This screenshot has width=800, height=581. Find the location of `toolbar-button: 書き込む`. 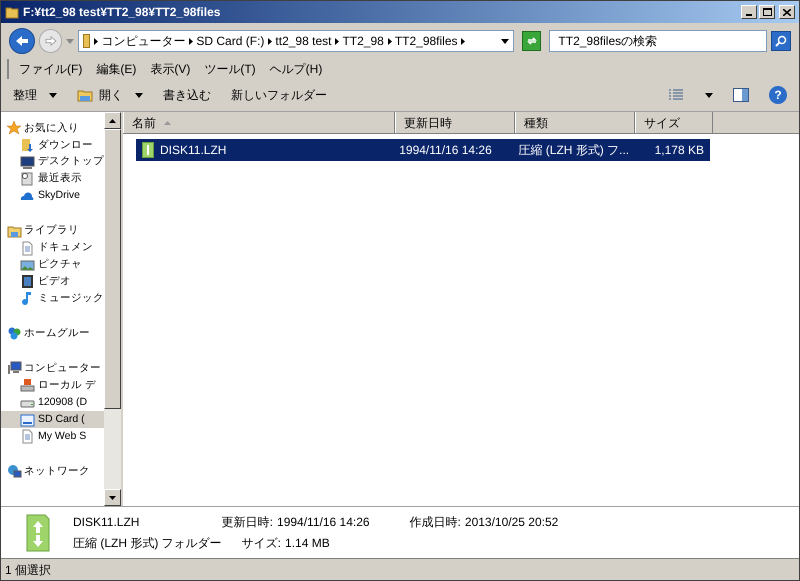

toolbar-button: 書き込む is located at coordinates (187, 95).